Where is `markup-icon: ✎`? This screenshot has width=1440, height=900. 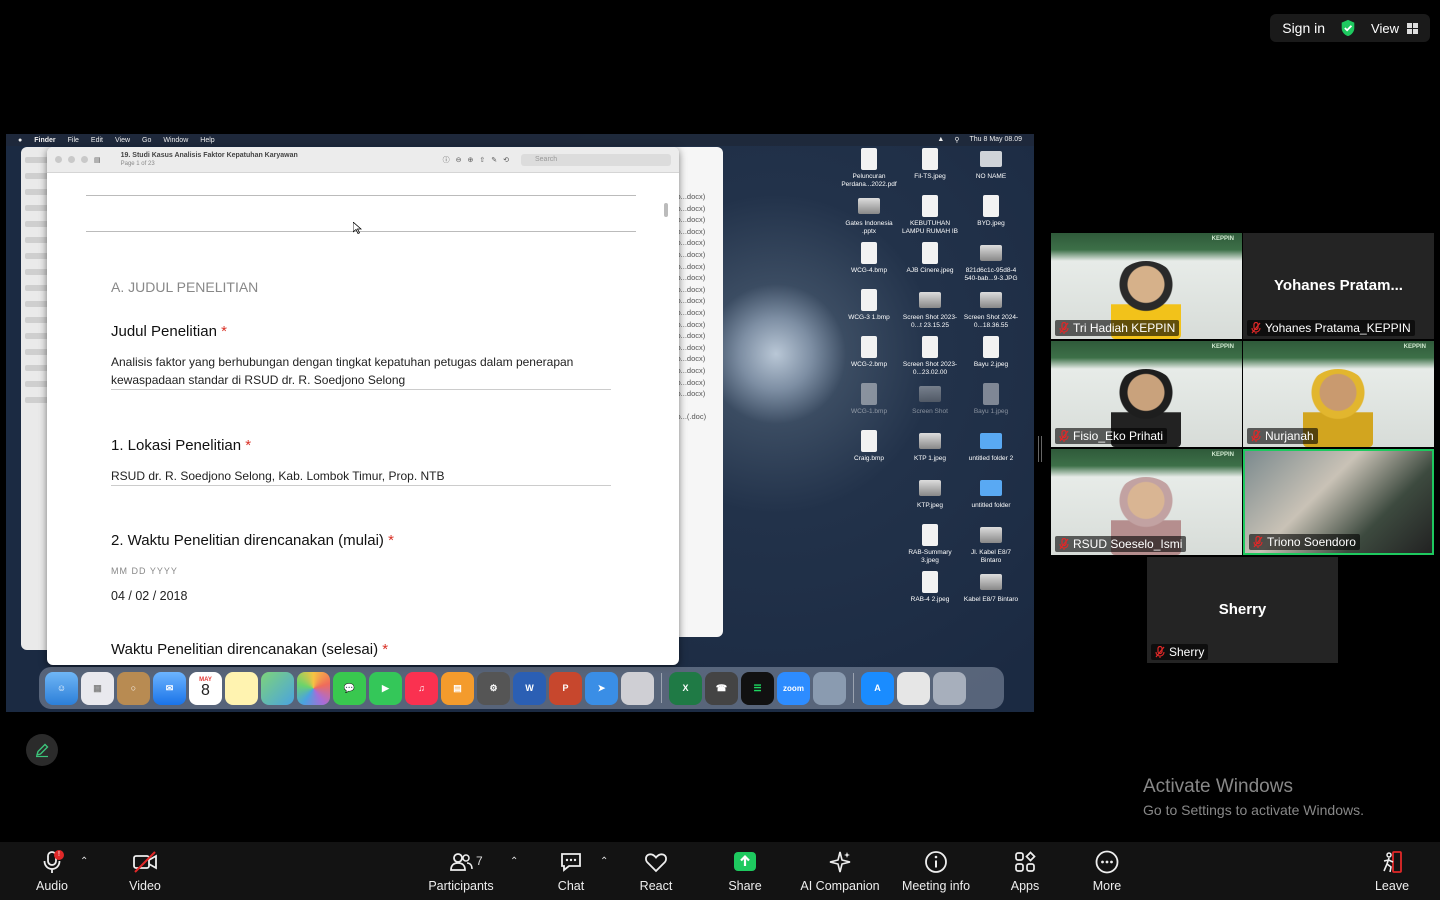
markup-icon: ✎ is located at coordinates (494, 160).